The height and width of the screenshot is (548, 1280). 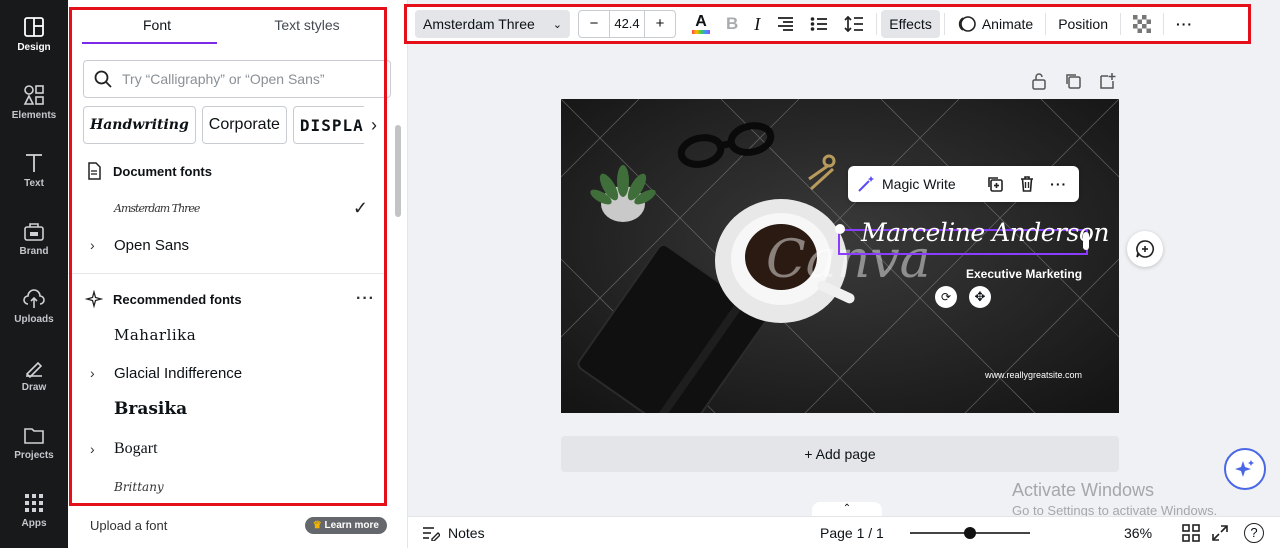 What do you see at coordinates (840, 229) in the screenshot?
I see `selection-handle` at bounding box center [840, 229].